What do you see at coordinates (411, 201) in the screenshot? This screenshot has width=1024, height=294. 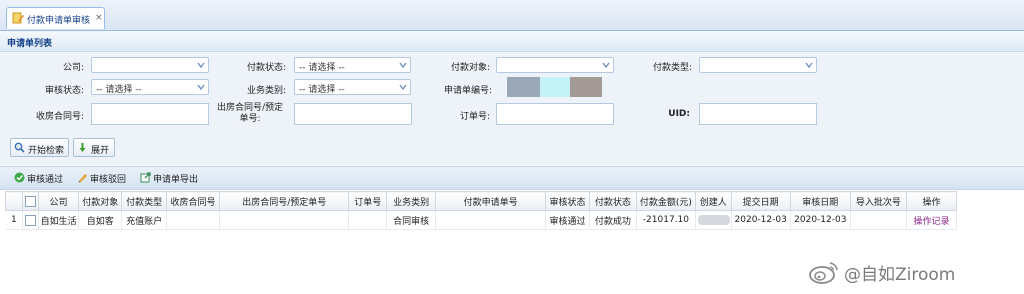 I see `column-header-biz-type: 业务类别` at bounding box center [411, 201].